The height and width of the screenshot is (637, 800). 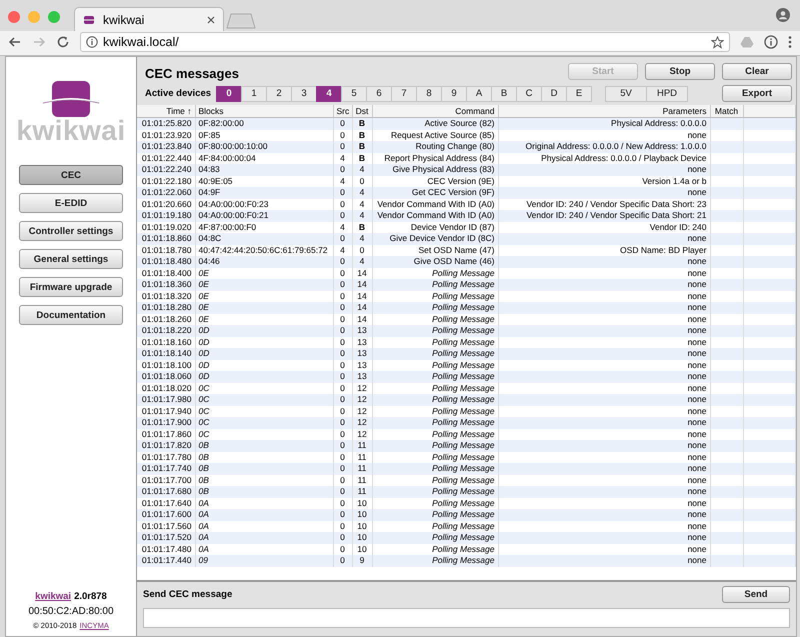 What do you see at coordinates (211, 20) in the screenshot?
I see `close-tab-icon` at bounding box center [211, 20].